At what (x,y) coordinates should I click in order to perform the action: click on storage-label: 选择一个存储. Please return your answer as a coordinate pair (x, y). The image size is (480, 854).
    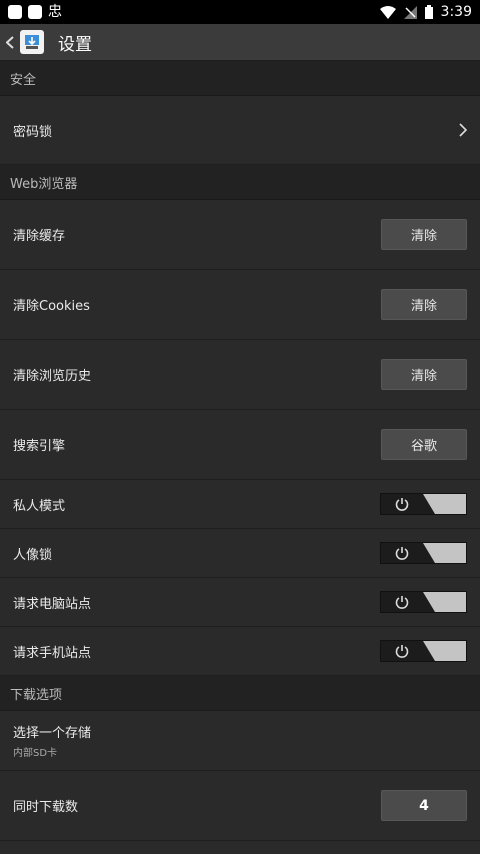
    Looking at the image, I should click on (52, 733).